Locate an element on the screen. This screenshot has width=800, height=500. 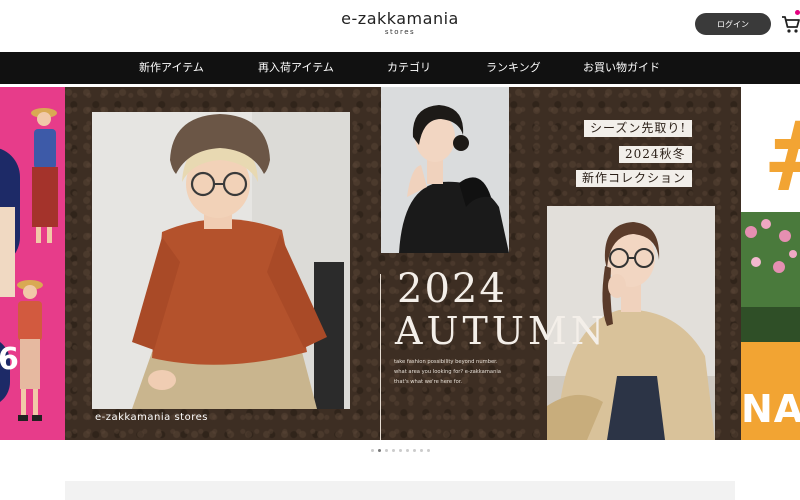
hash-graphic: # is located at coordinates (781, 157).